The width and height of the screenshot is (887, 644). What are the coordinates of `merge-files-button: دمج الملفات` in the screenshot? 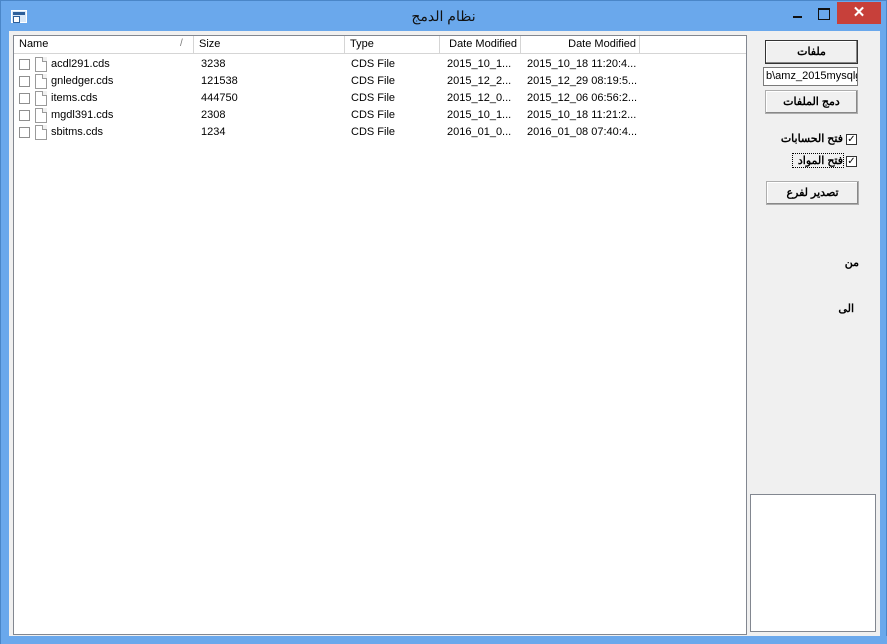 It's located at (811, 102).